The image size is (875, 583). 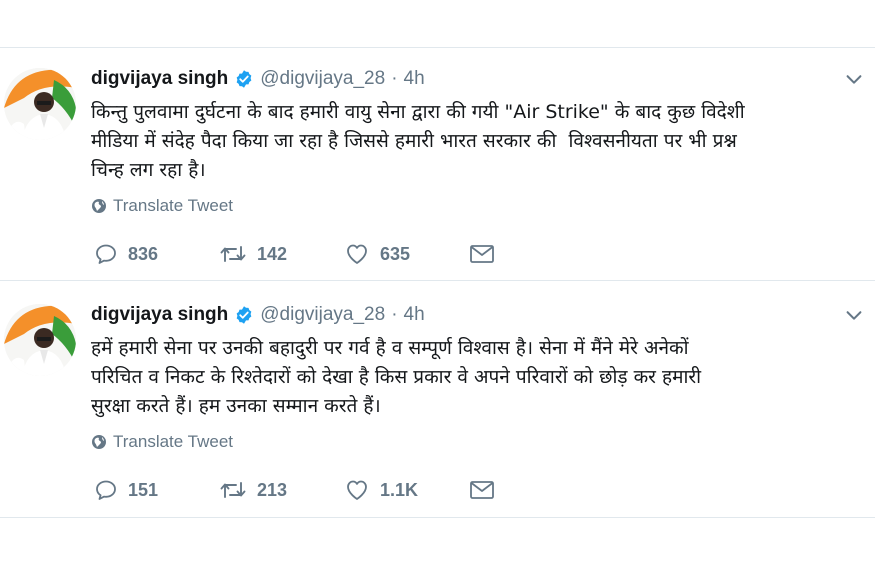 I want to click on divider-between-tweets, so click(x=437, y=280).